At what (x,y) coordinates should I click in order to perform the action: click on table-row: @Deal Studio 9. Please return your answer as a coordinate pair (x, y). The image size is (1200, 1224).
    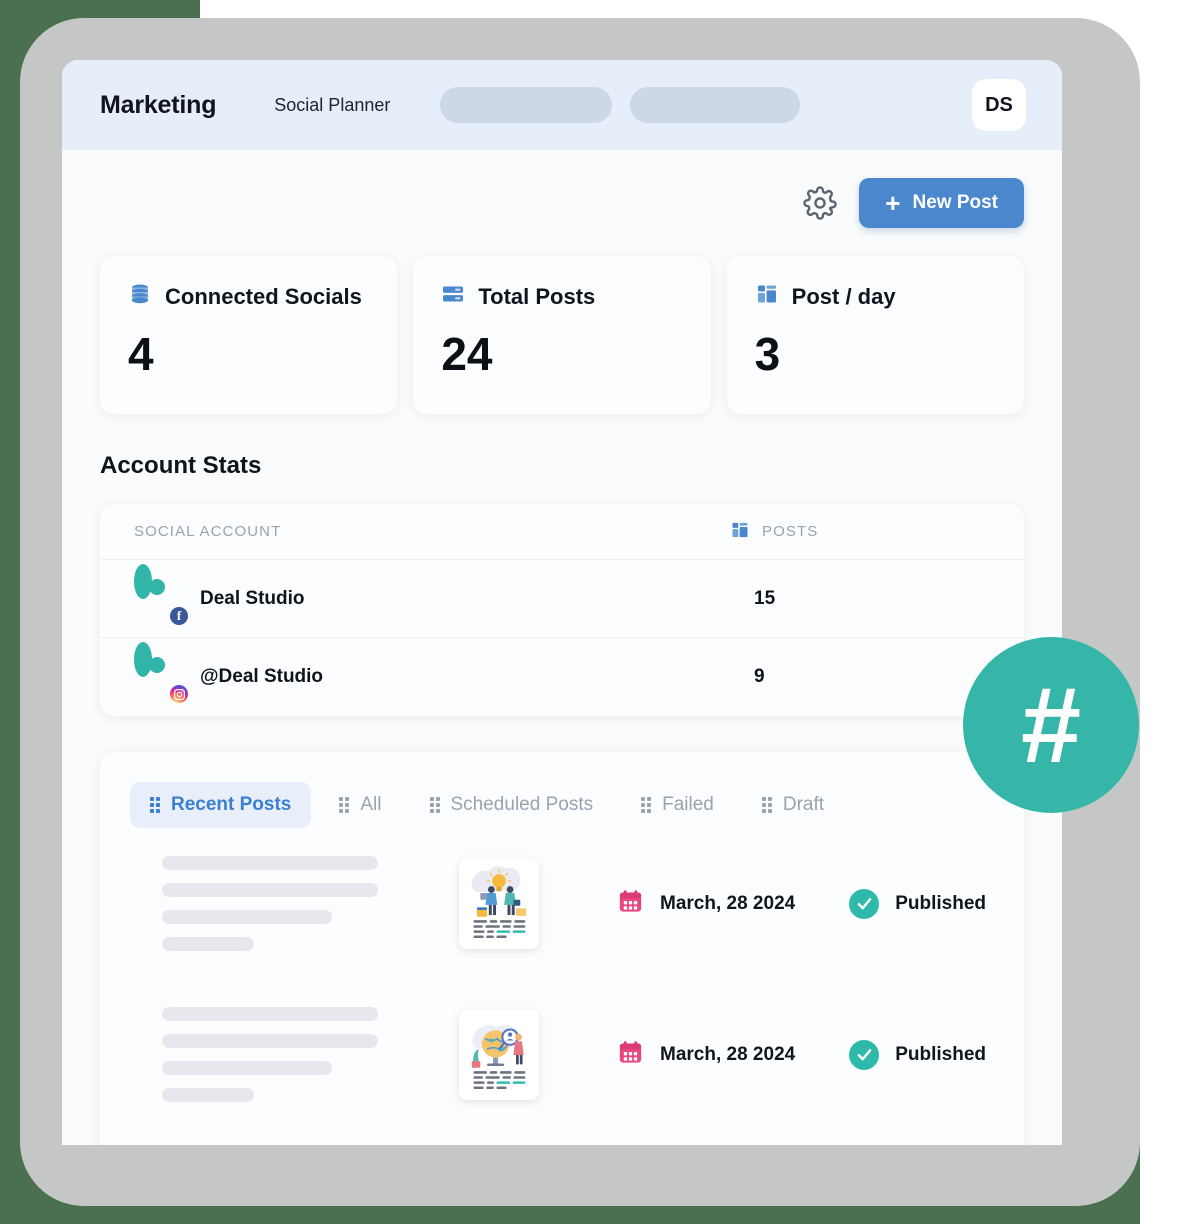
    Looking at the image, I should click on (562, 677).